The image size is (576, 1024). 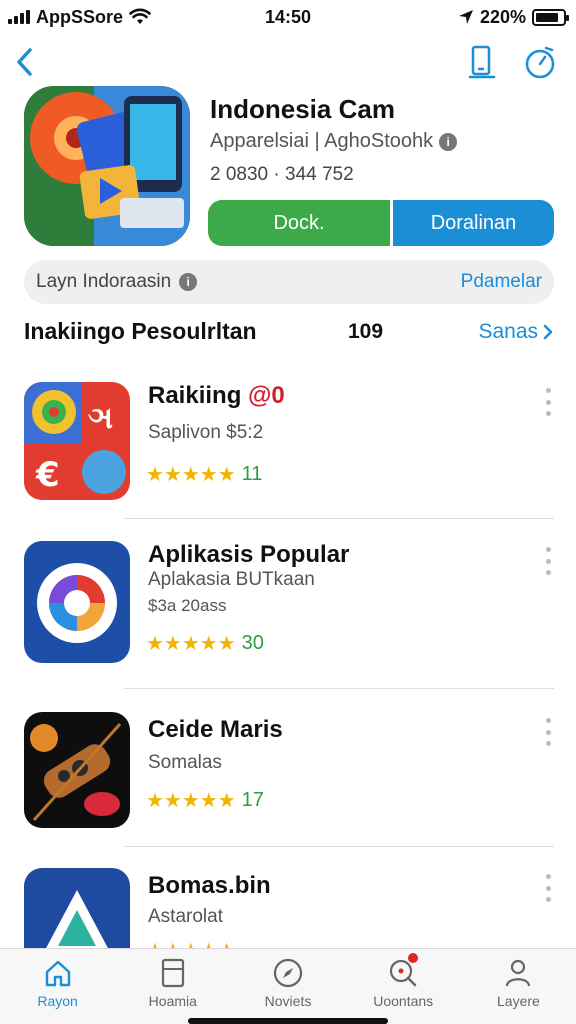 I want to click on tablet-icon, so click(x=172, y=973).